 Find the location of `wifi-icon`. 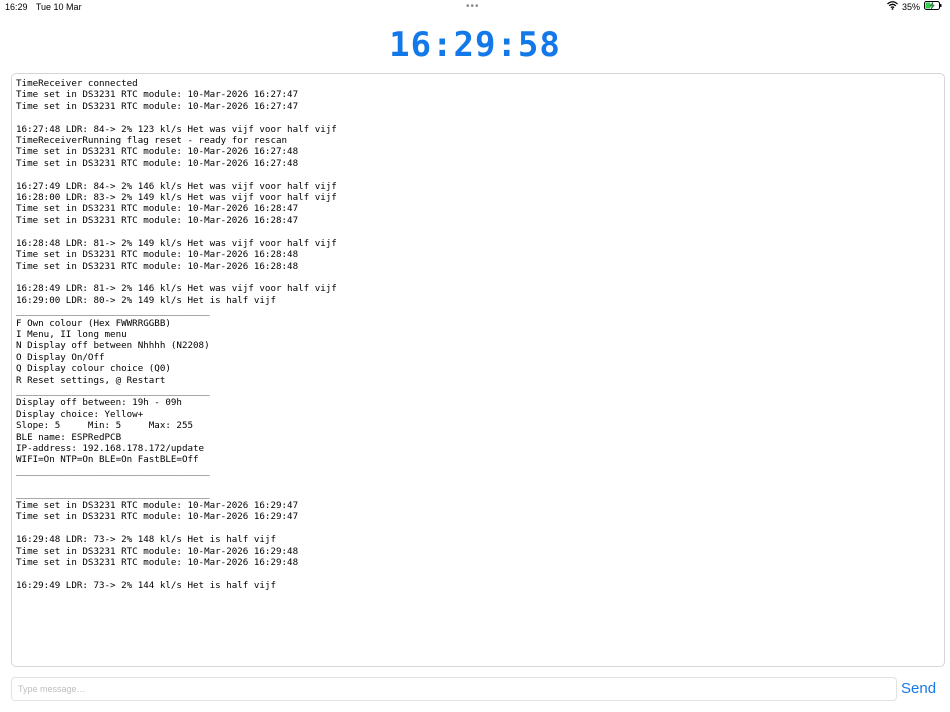

wifi-icon is located at coordinates (892, 7).